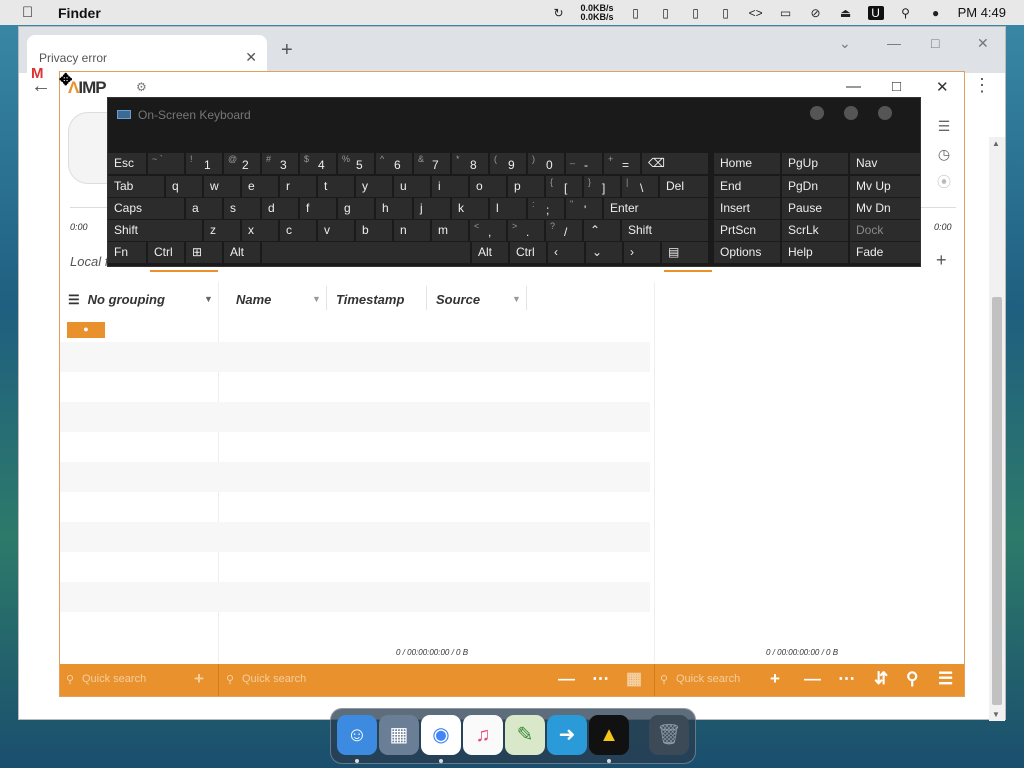 The image size is (1024, 768). What do you see at coordinates (86, 330) in the screenshot?
I see `group-chip: ●` at bounding box center [86, 330].